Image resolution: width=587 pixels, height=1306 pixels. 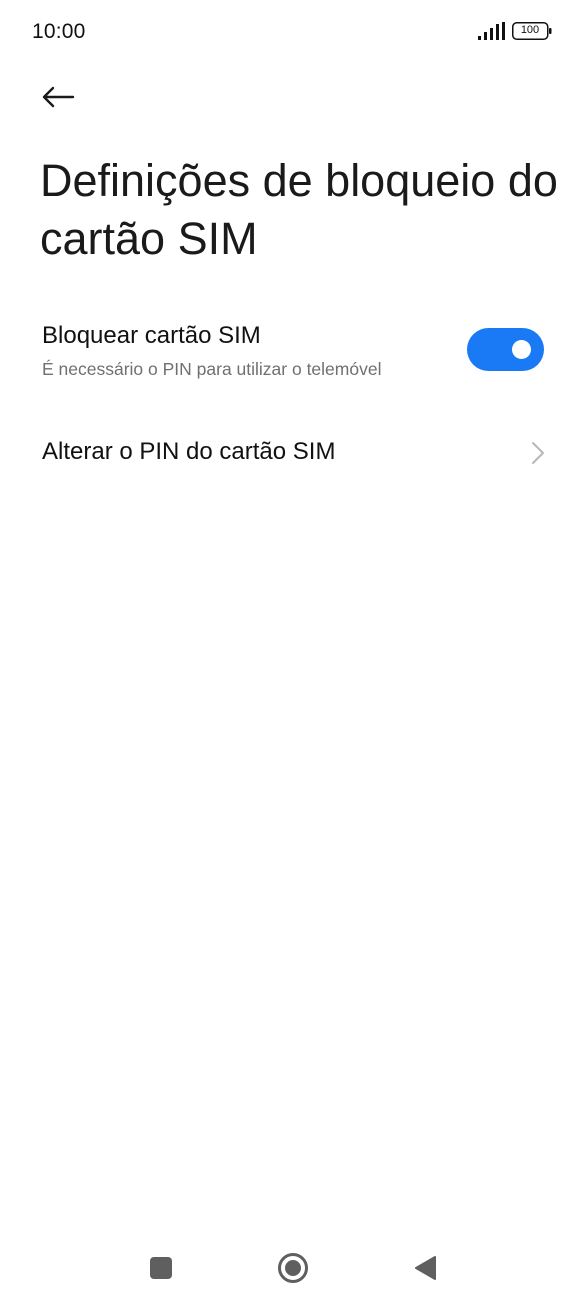 What do you see at coordinates (538, 453) in the screenshot?
I see `chevron-right-icon` at bounding box center [538, 453].